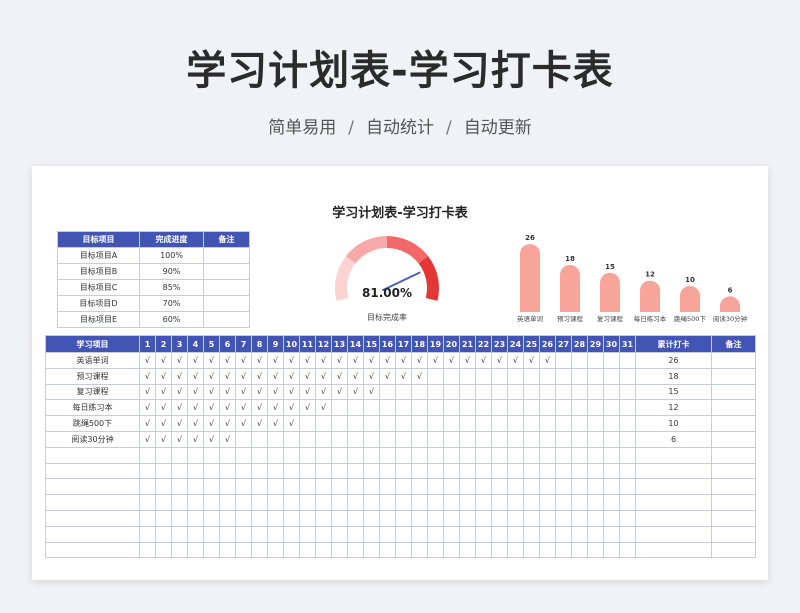  What do you see at coordinates (98, 255) in the screenshot?
I see `goal-name: 目标项目A` at bounding box center [98, 255].